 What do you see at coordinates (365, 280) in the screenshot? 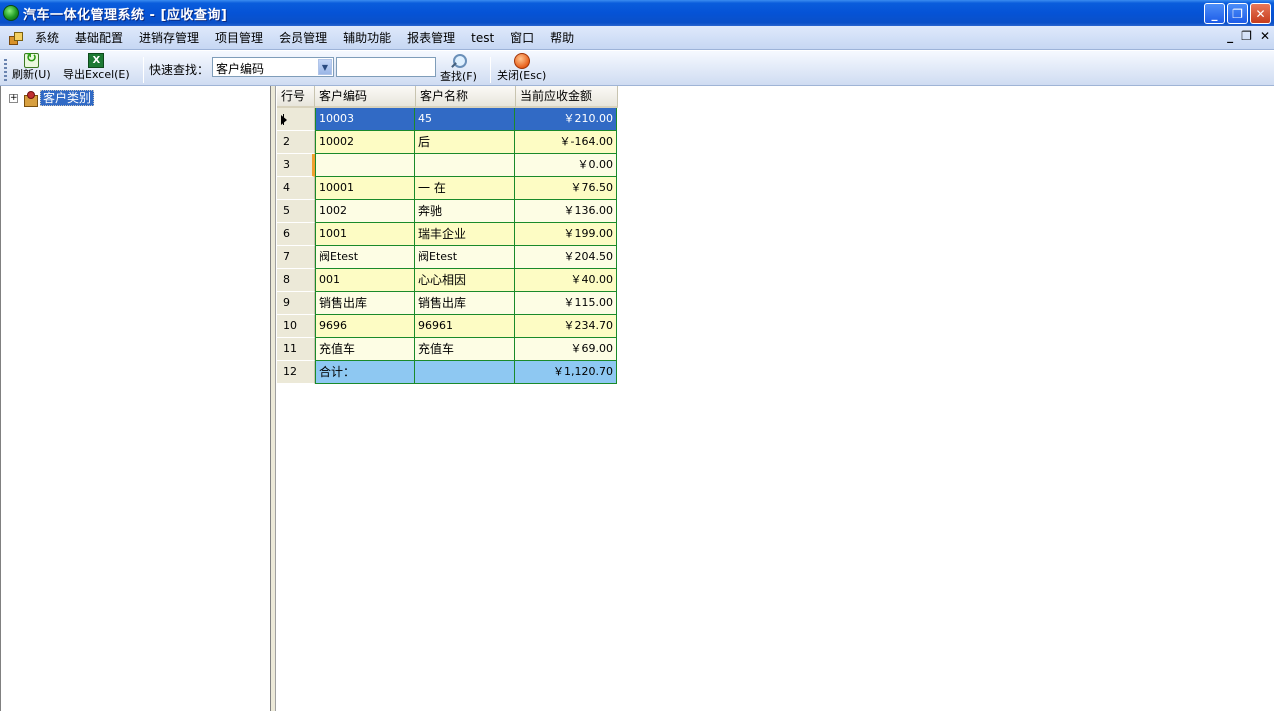
I see `cell-customer-code: 001` at bounding box center [365, 280].